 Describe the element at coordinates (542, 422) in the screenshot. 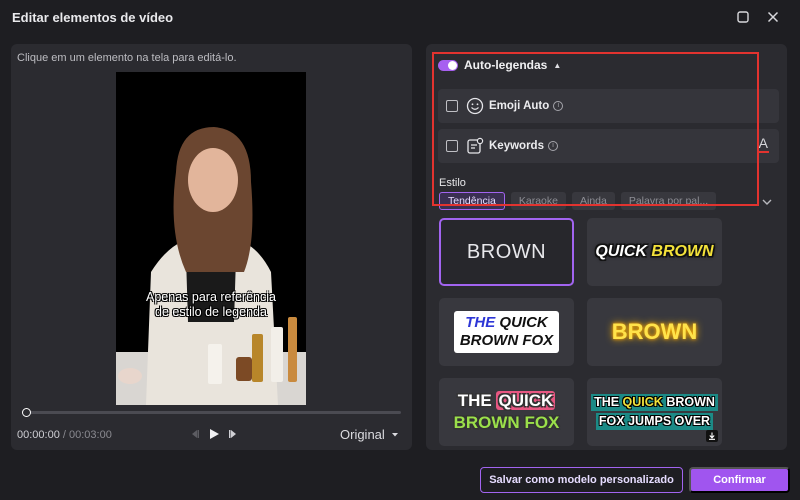

I see `preset-word: FOX` at that location.